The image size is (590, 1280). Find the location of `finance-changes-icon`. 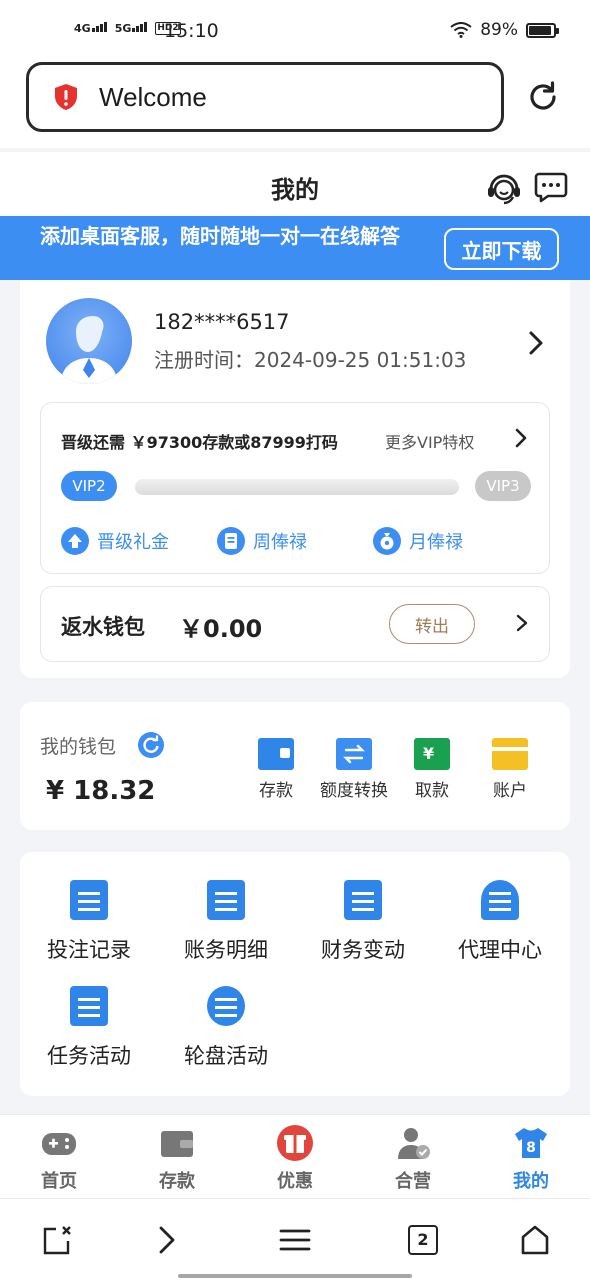

finance-changes-icon is located at coordinates (363, 900).